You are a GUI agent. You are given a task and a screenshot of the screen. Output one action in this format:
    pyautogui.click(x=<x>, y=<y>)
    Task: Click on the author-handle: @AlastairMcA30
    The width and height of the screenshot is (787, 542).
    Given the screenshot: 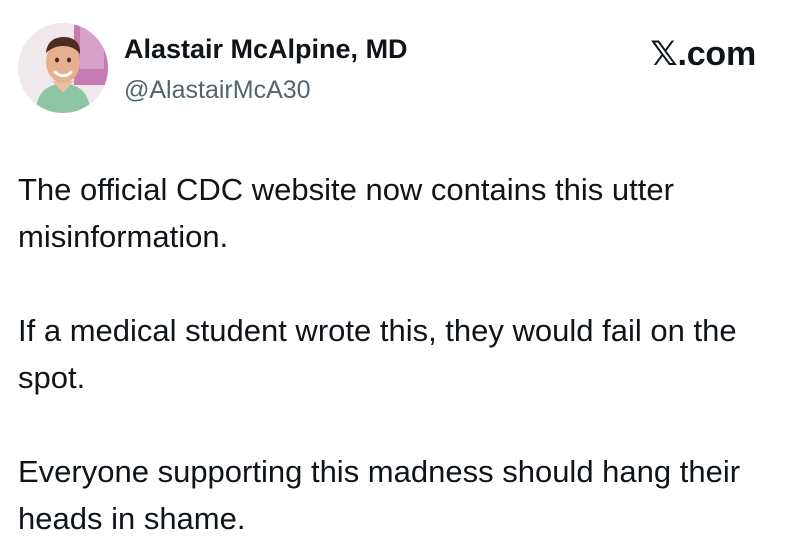 What is the action you would take?
    pyautogui.click(x=217, y=90)
    